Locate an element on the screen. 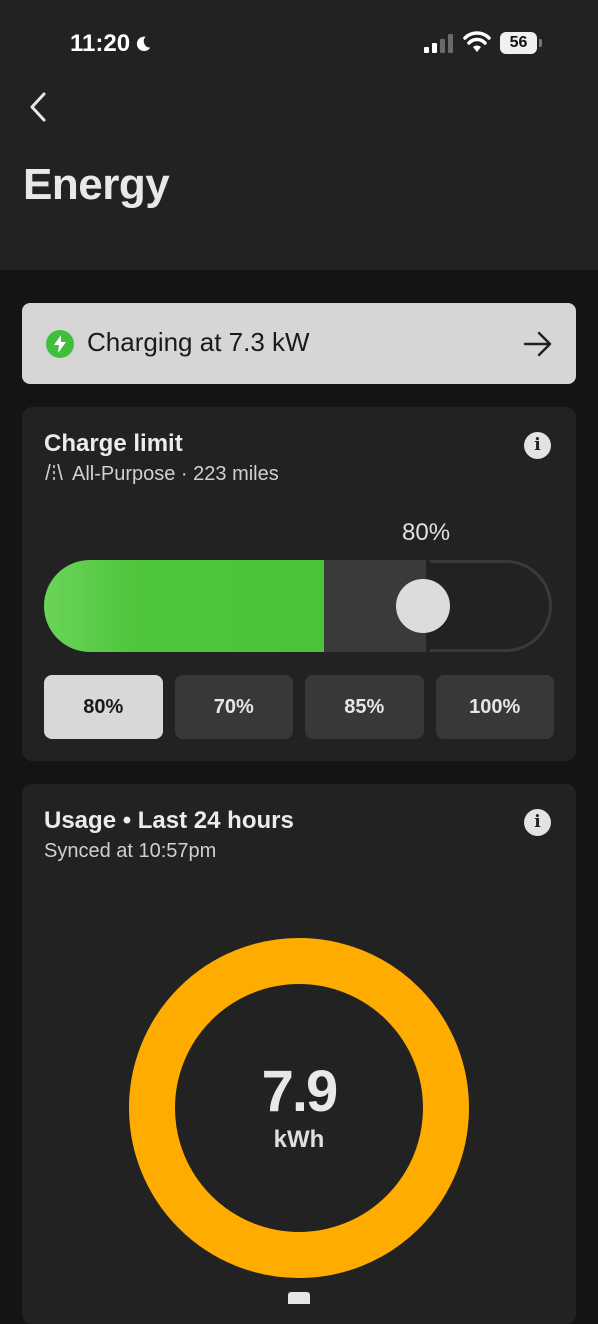 This screenshot has width=598, height=1324. preset-85: 85% is located at coordinates (364, 707).